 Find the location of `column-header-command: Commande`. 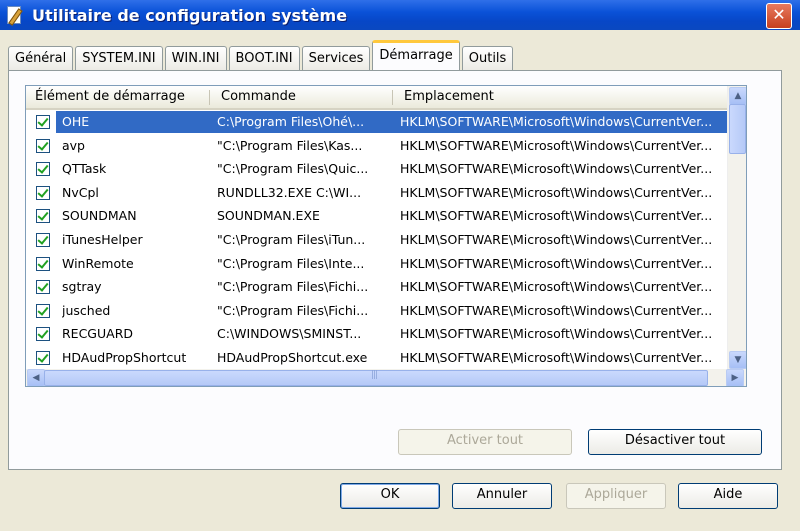

column-header-command: Commande is located at coordinates (254, 97).